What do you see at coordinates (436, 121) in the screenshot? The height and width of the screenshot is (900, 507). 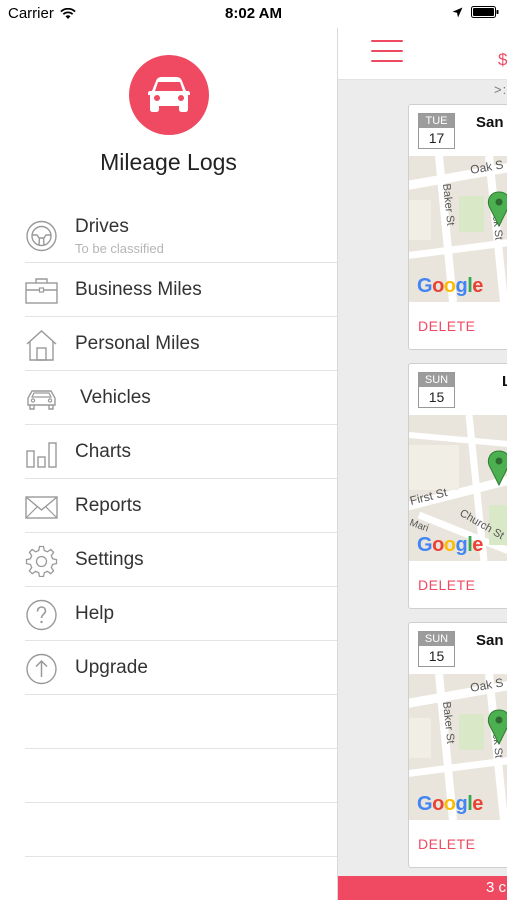 I see `card-day-of-week: TUE` at bounding box center [436, 121].